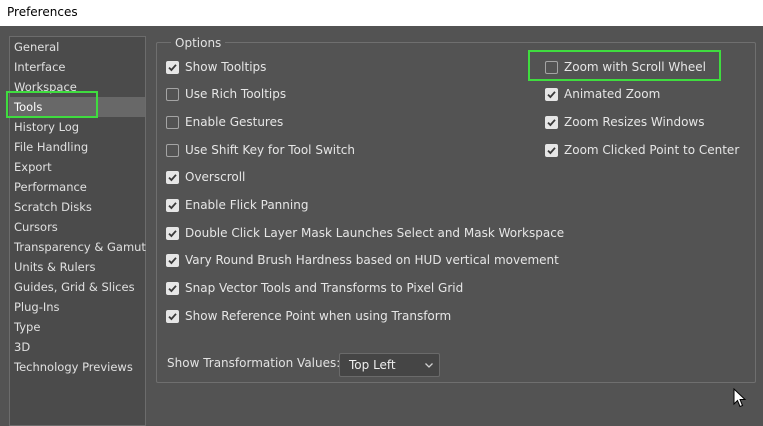 This screenshot has width=763, height=426. What do you see at coordinates (234, 122) in the screenshot?
I see `option-label: Enable Gestures` at bounding box center [234, 122].